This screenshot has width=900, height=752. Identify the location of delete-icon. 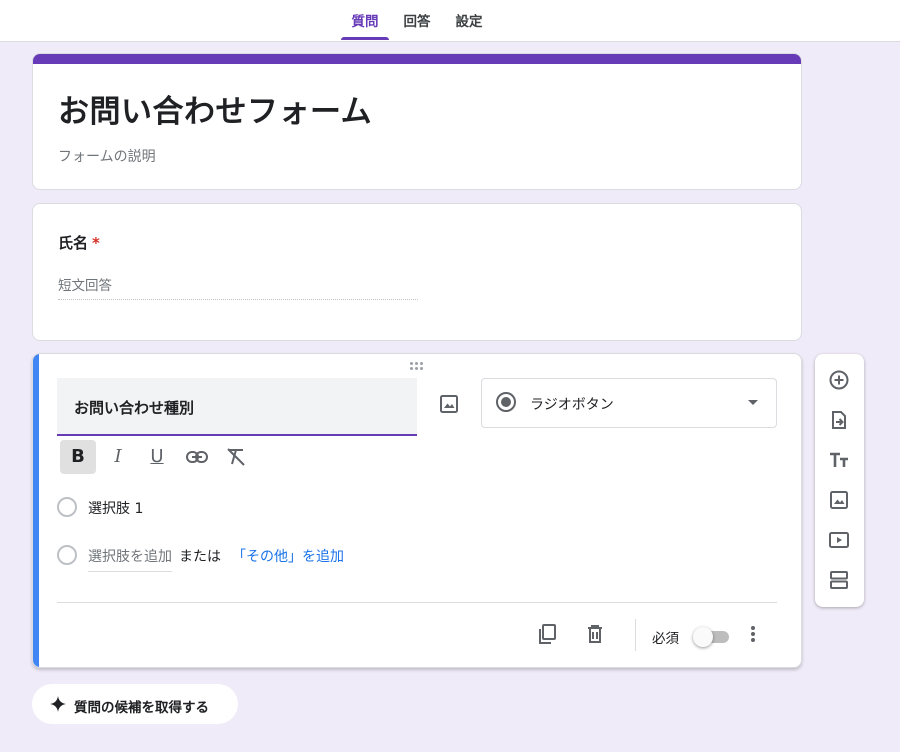
(595, 634).